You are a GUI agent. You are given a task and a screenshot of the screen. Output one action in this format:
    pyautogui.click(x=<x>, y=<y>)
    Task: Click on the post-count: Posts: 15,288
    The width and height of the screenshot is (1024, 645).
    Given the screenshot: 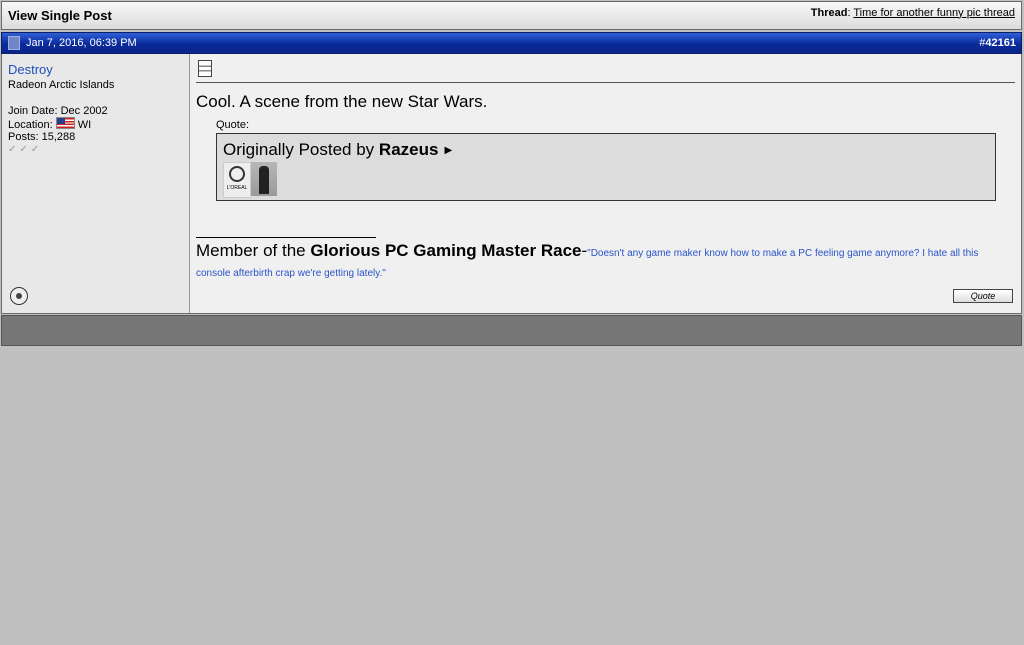 What is the action you would take?
    pyautogui.click(x=42, y=137)
    